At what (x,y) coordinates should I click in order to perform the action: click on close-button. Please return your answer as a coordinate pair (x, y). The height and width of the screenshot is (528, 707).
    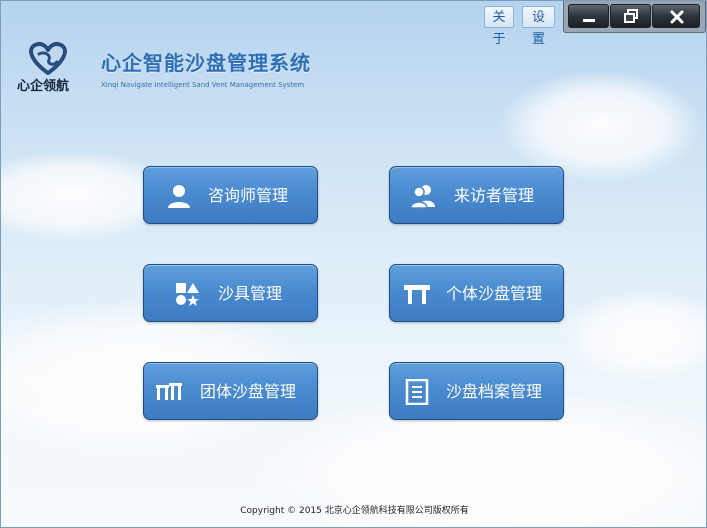
    Looking at the image, I should click on (676, 16).